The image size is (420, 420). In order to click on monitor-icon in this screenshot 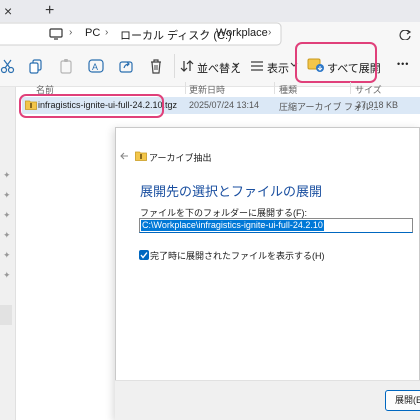, I will do `click(56, 34)`.